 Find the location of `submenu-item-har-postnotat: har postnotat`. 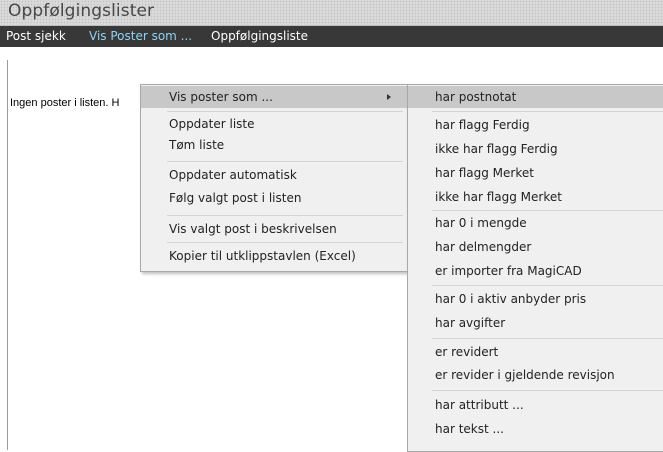

submenu-item-har-postnotat: har postnotat is located at coordinates (535, 97).